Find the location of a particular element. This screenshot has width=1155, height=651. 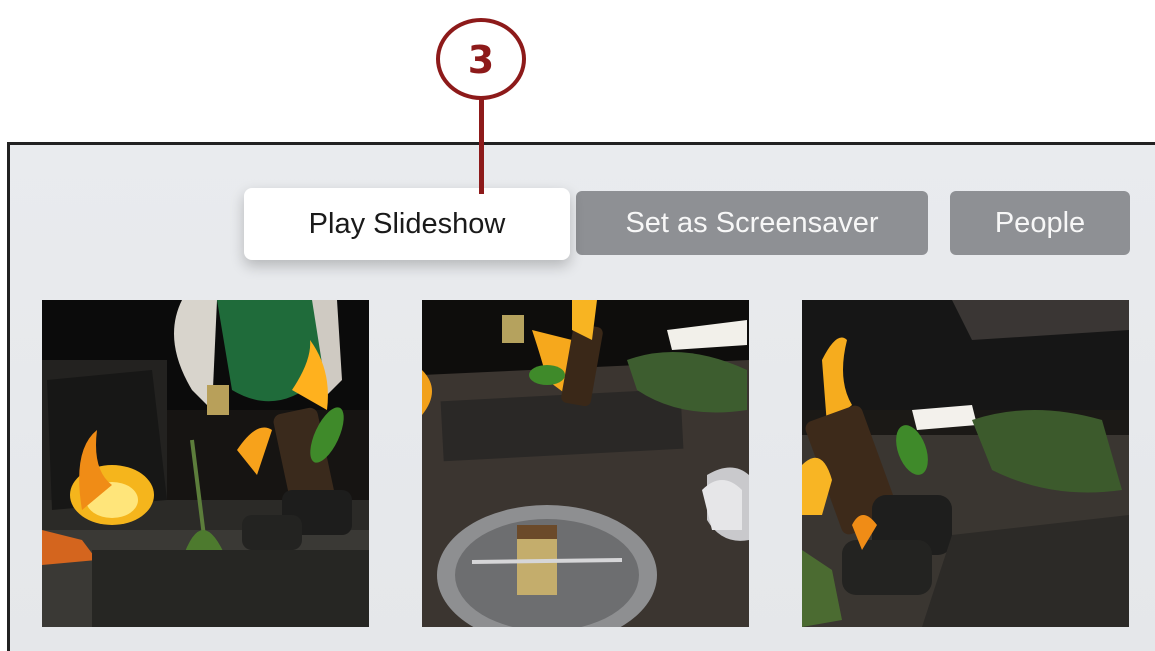

people-label: People is located at coordinates (1040, 222).